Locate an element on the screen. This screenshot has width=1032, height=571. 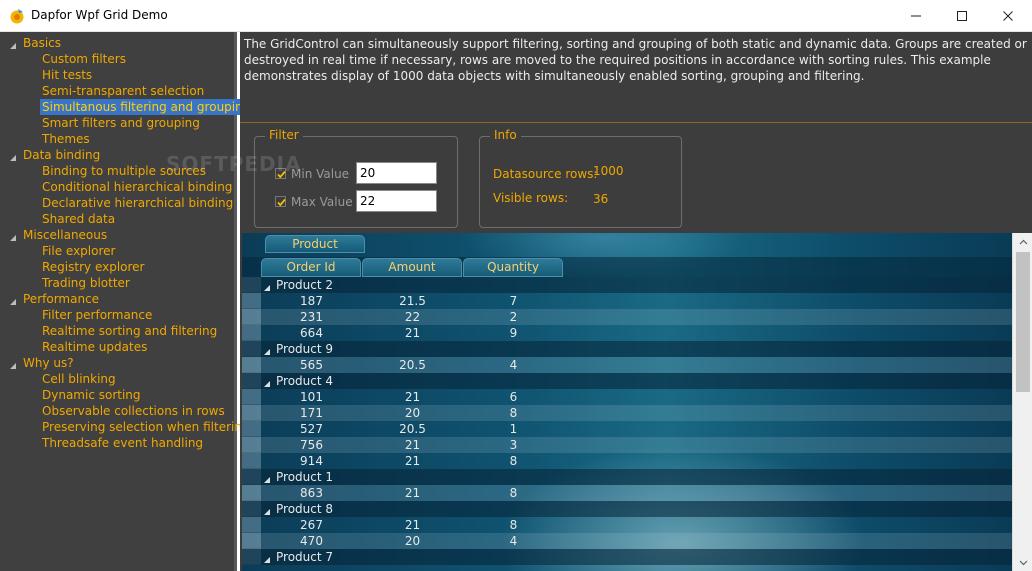
table-row: 756 21 3 is located at coordinates (627, 445).